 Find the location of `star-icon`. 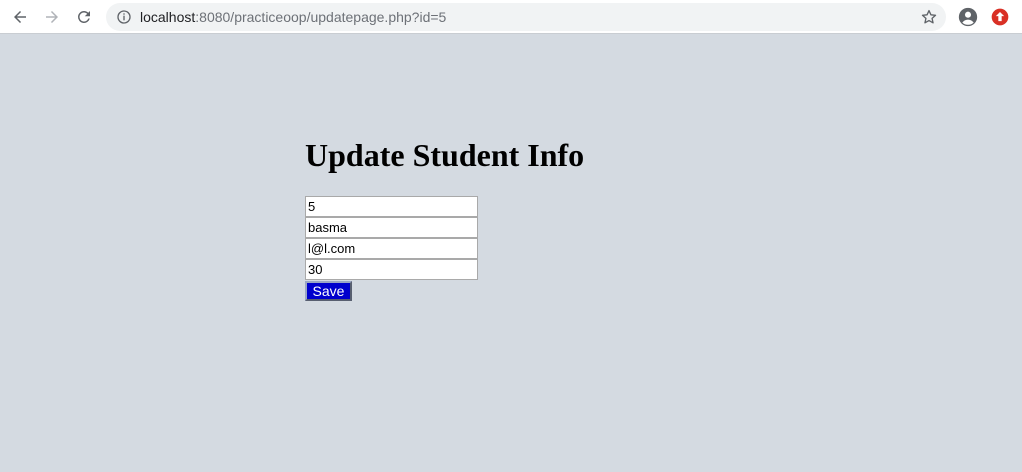

star-icon is located at coordinates (929, 17).